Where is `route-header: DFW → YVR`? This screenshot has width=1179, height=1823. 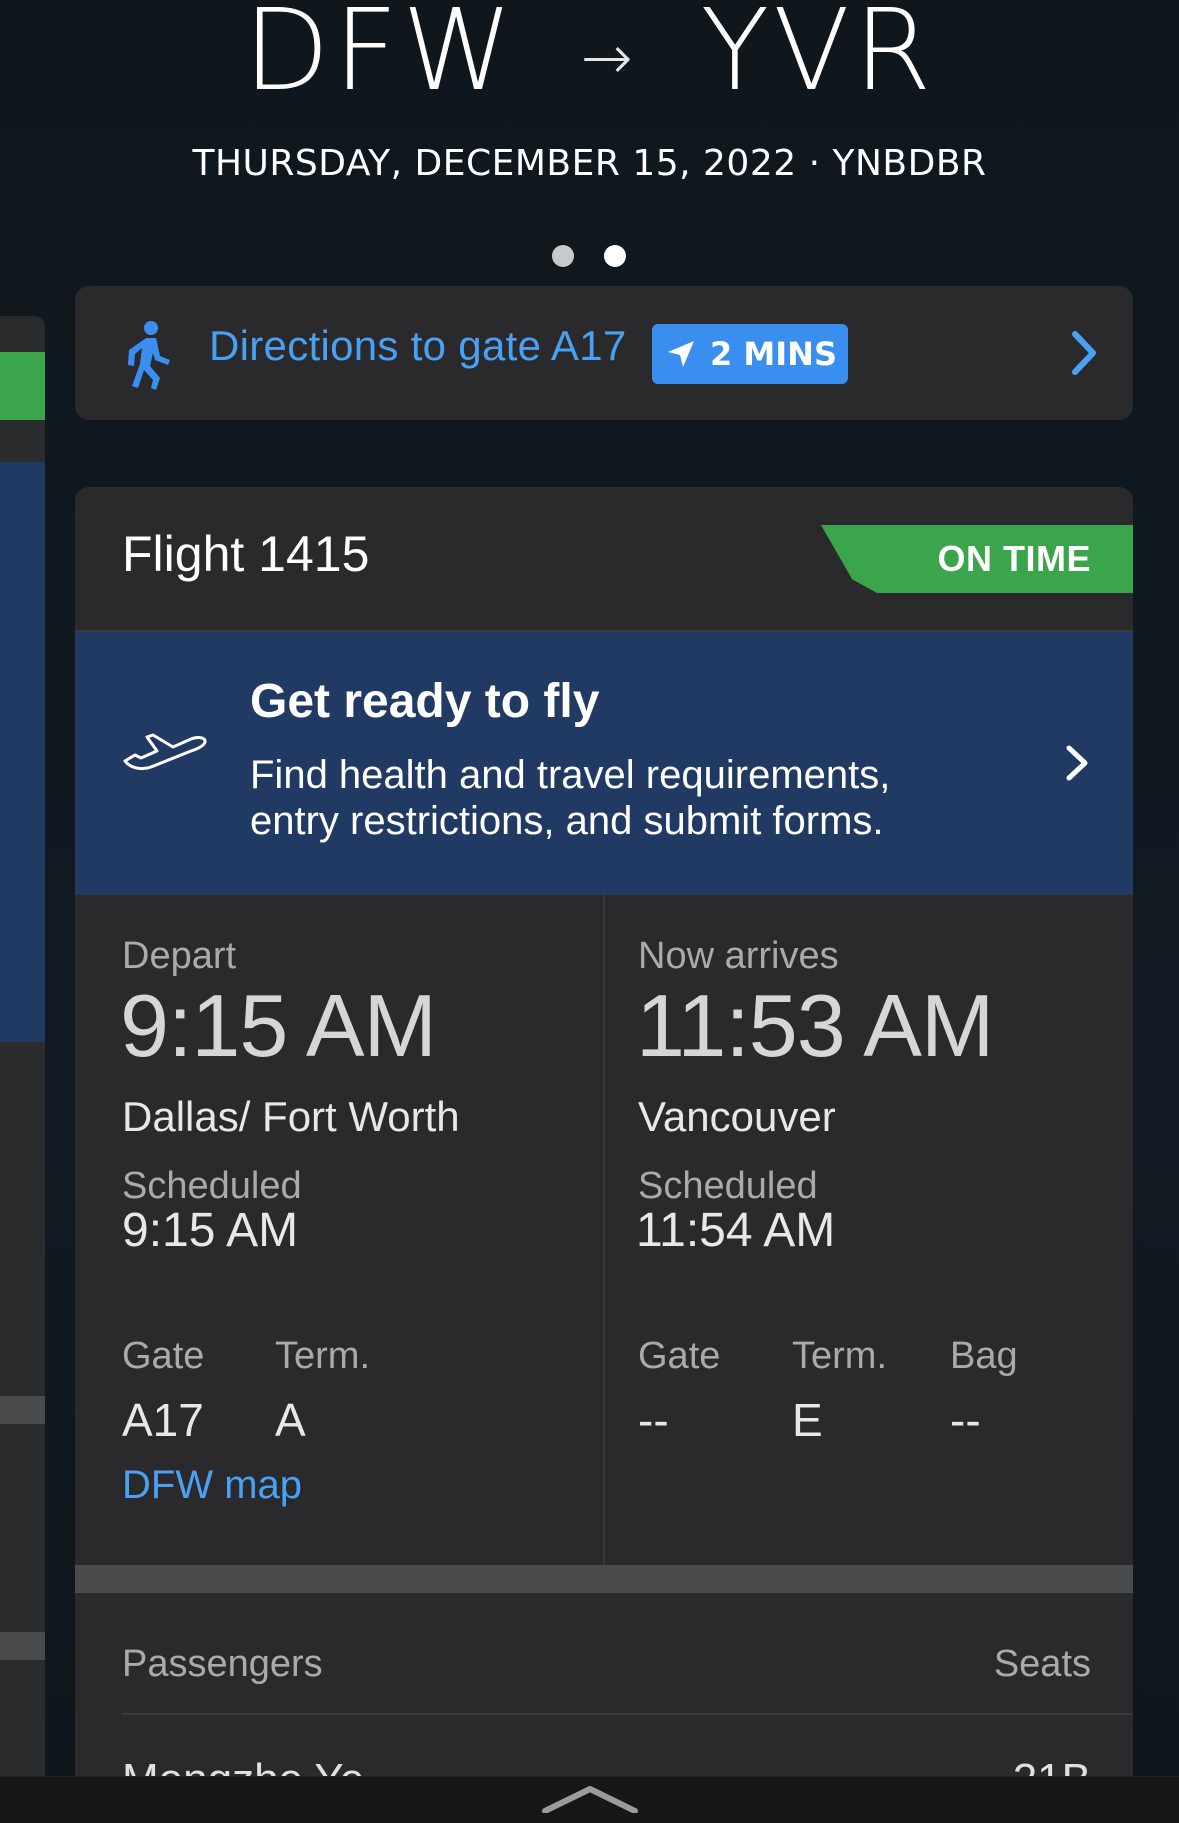 route-header: DFW → YVR is located at coordinates (589, 58).